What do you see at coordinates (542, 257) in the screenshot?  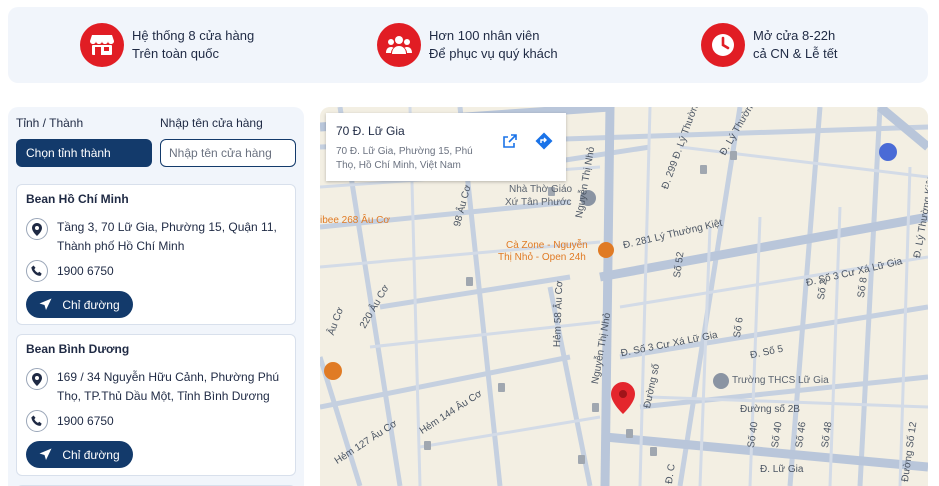 I see `map-label: Thị Nhỏ - Open 24h` at bounding box center [542, 257].